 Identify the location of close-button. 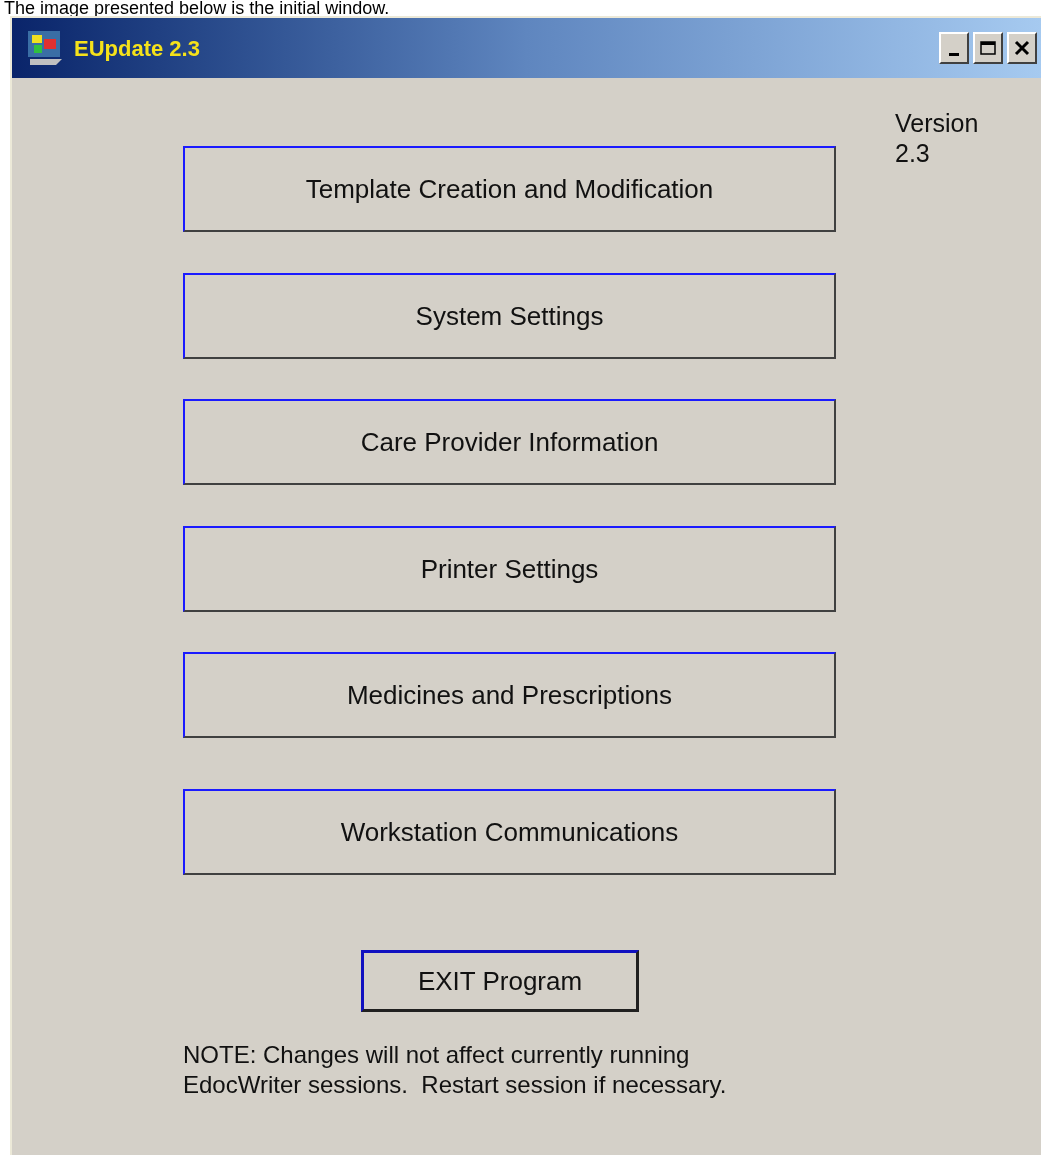
(1022, 48).